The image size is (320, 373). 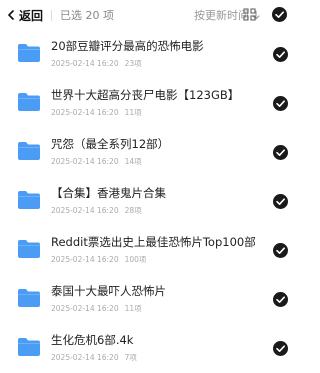 I want to click on file-row: 生化危机6部.4k 2025-02-14 16:20 7项, so click(x=160, y=348).